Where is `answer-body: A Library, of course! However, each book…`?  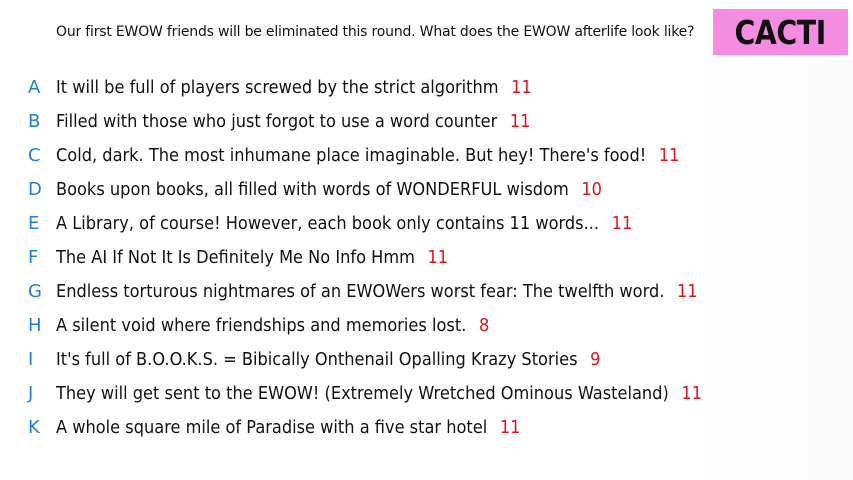 answer-body: A Library, of course! However, each book… is located at coordinates (344, 223).